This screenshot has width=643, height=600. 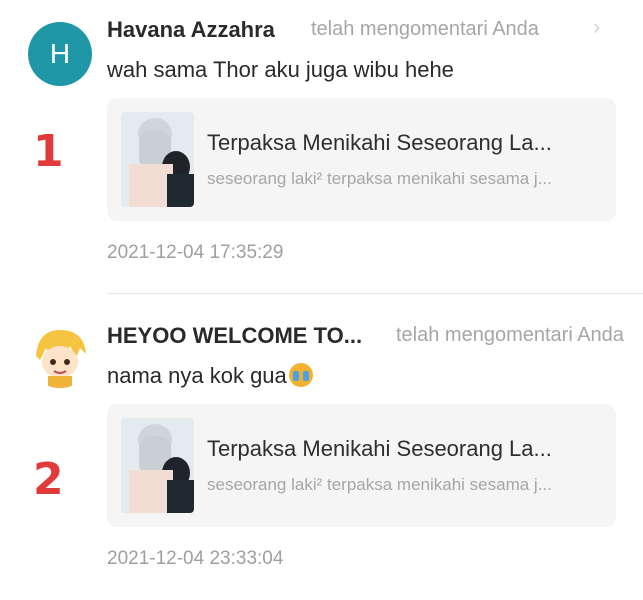 I want to click on avatar-letter: H, so click(x=60, y=53).